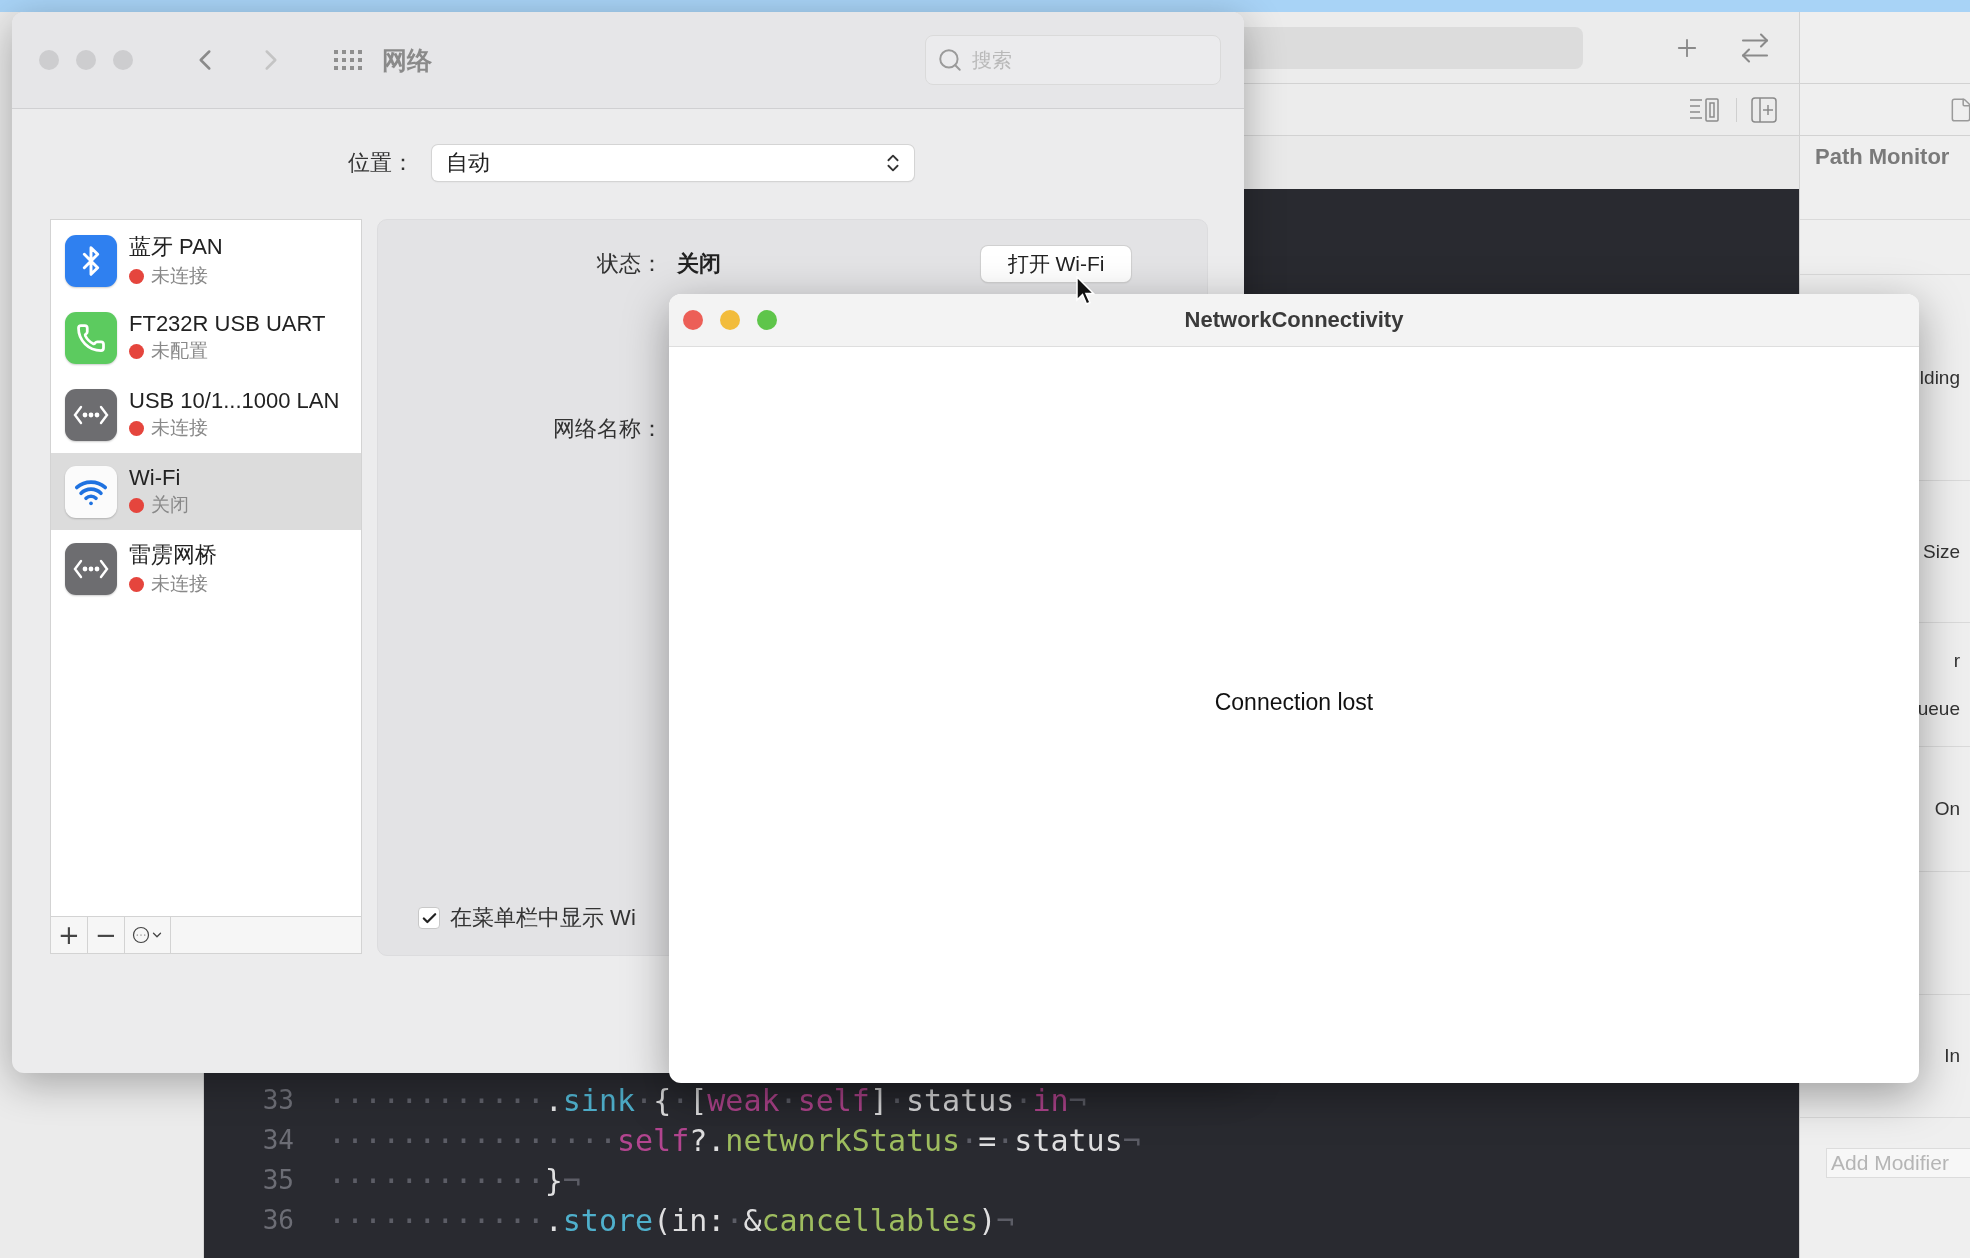 The image size is (1970, 1258). I want to click on service-name: 雷雳网桥, so click(173, 555).